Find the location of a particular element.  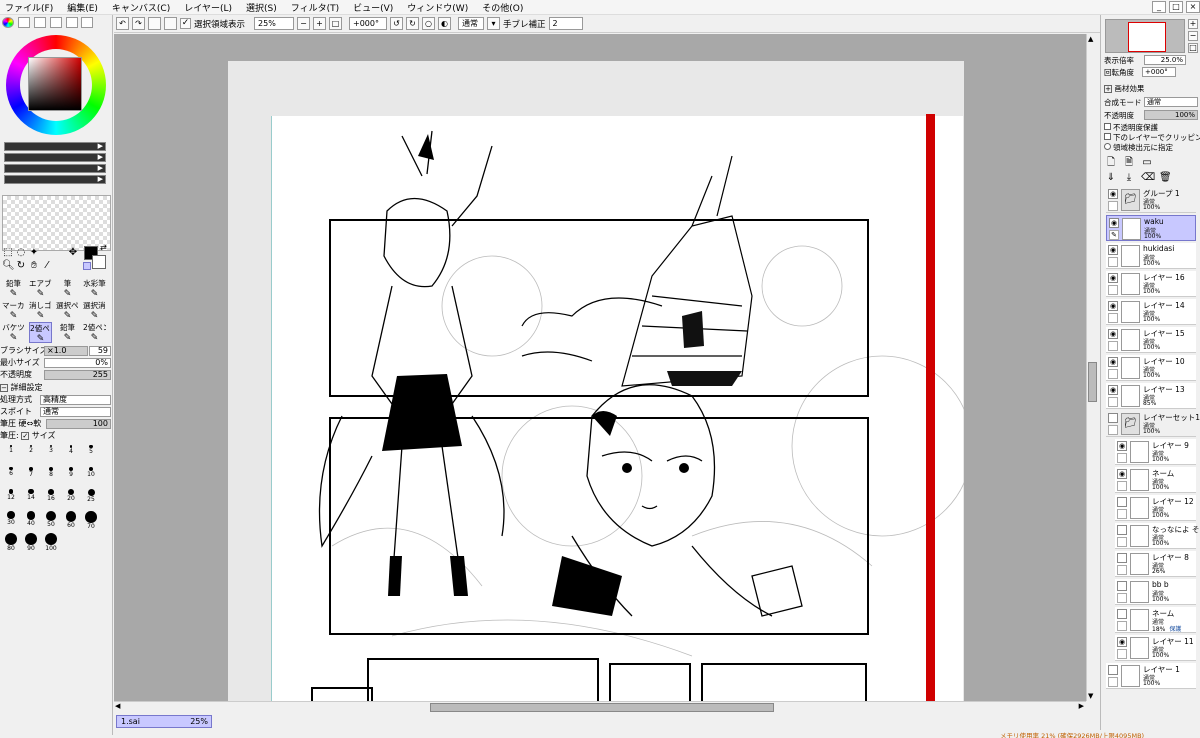

brush-active-icon: ✎ is located at coordinates (1114, 235).